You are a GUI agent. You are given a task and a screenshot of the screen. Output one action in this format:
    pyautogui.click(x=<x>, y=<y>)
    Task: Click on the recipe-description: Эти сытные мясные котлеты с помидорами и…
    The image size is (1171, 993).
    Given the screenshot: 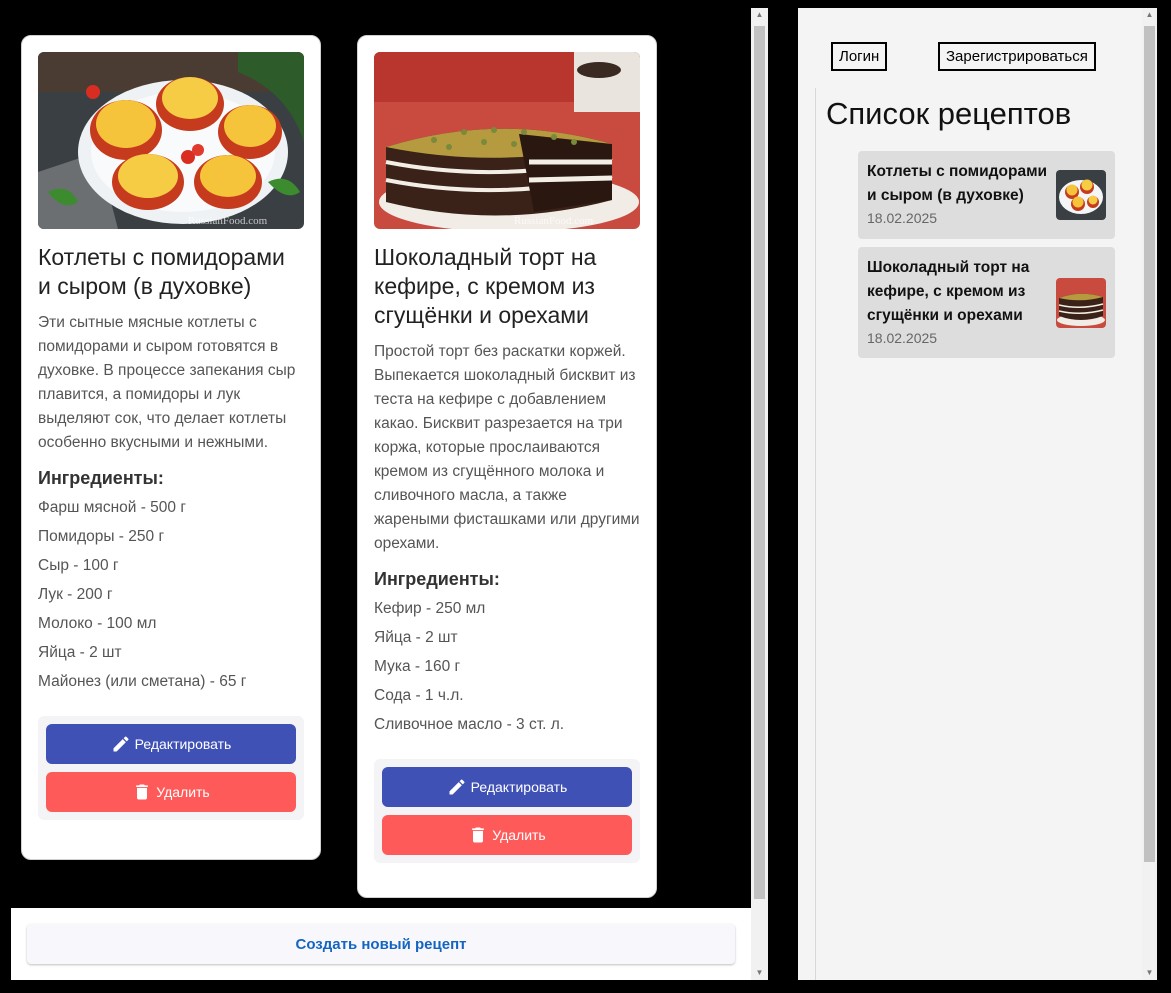 What is the action you would take?
    pyautogui.click(x=167, y=382)
    